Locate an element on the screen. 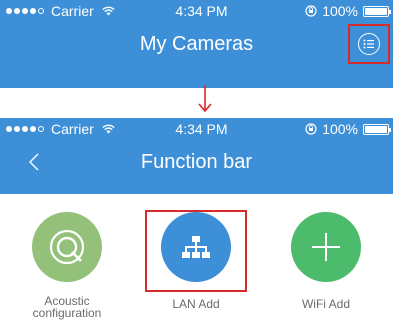 The width and height of the screenshot is (393, 335). acoustic-configuration-button: Acoustic configuration is located at coordinates (67, 265).